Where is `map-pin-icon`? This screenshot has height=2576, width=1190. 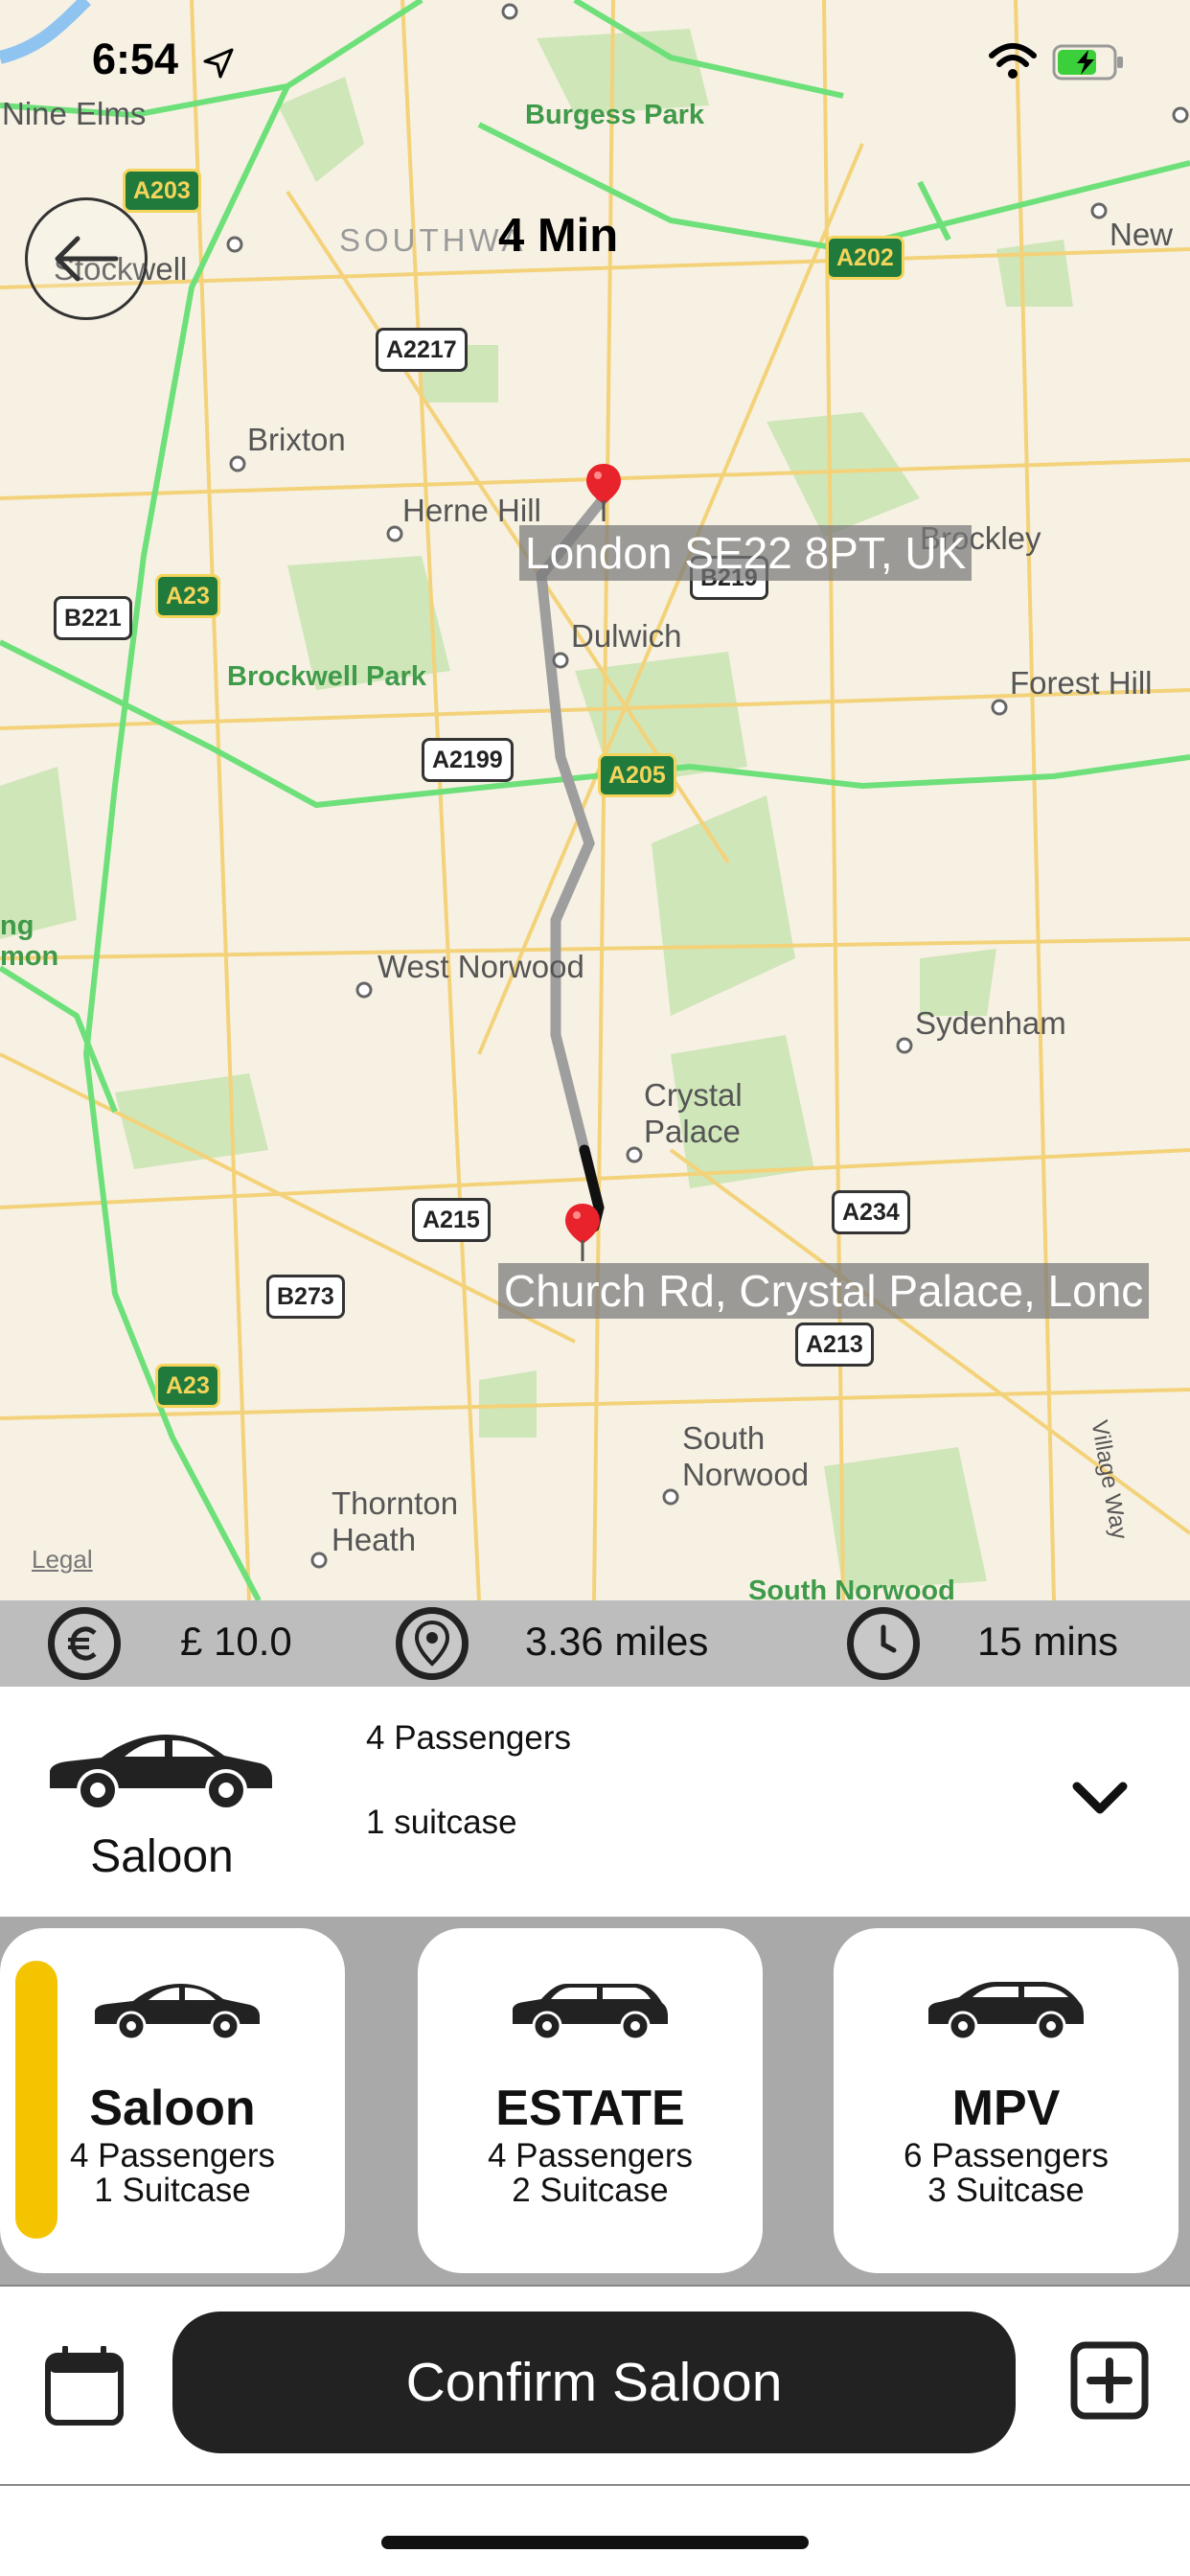
map-pin-icon is located at coordinates (433, 1644).